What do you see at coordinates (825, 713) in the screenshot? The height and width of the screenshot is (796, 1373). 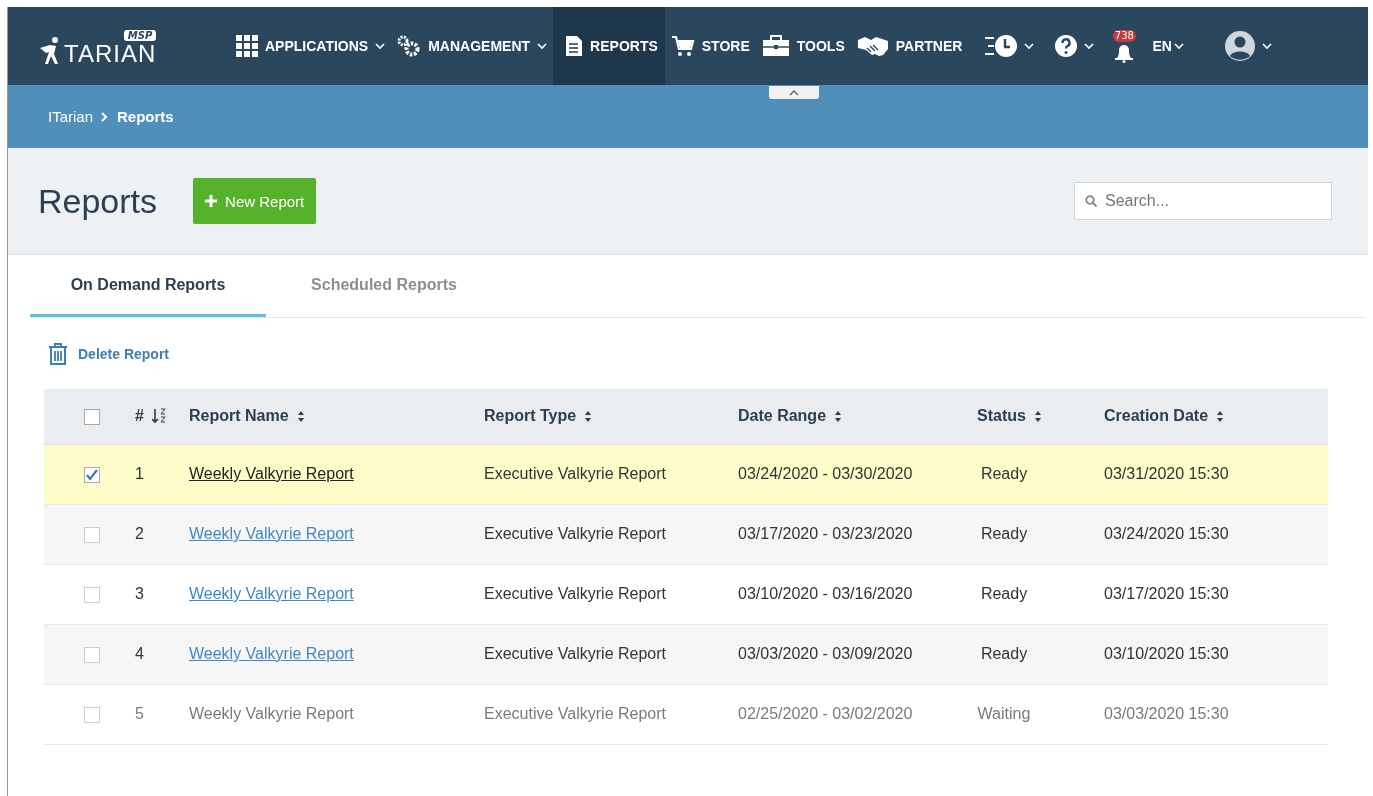 I see `table-cell: 02/25/2020 - 03/02/2020` at bounding box center [825, 713].